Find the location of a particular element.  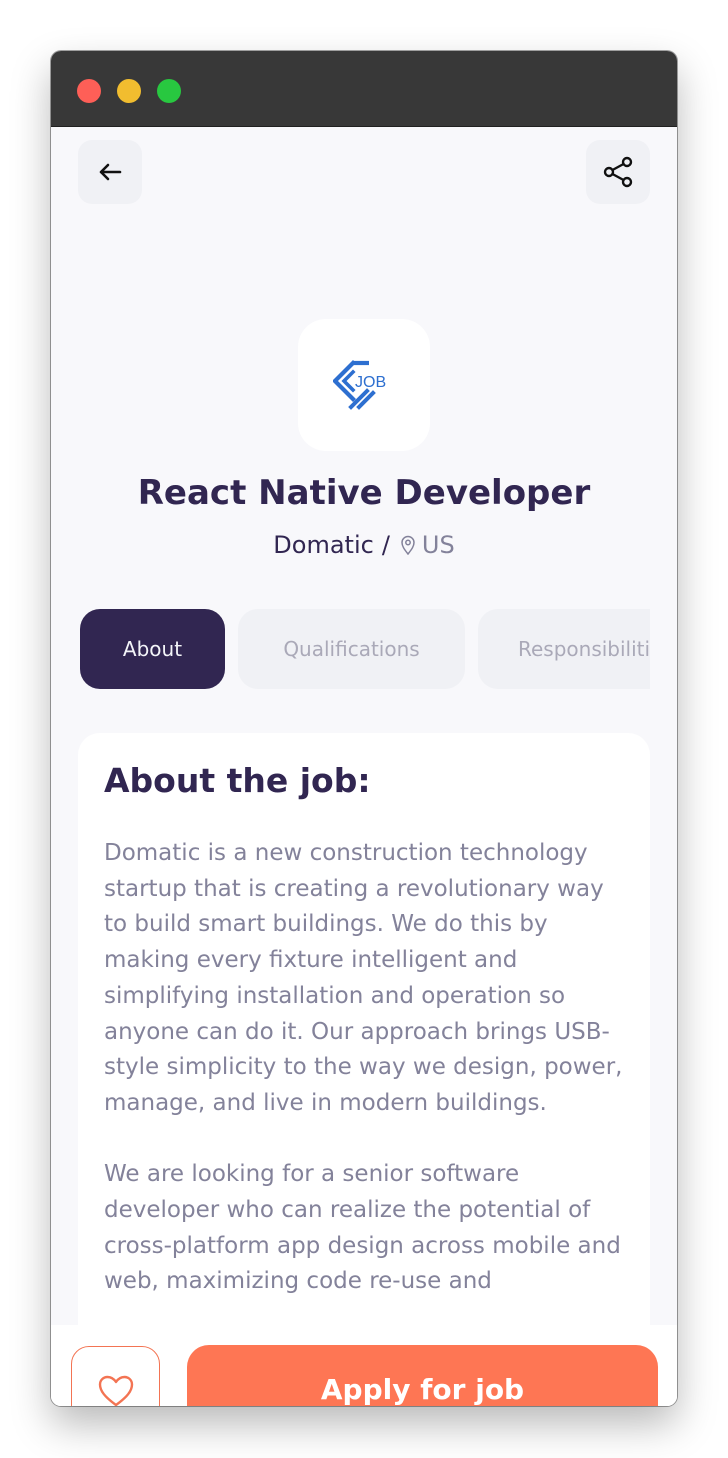

share-icon is located at coordinates (618, 172).